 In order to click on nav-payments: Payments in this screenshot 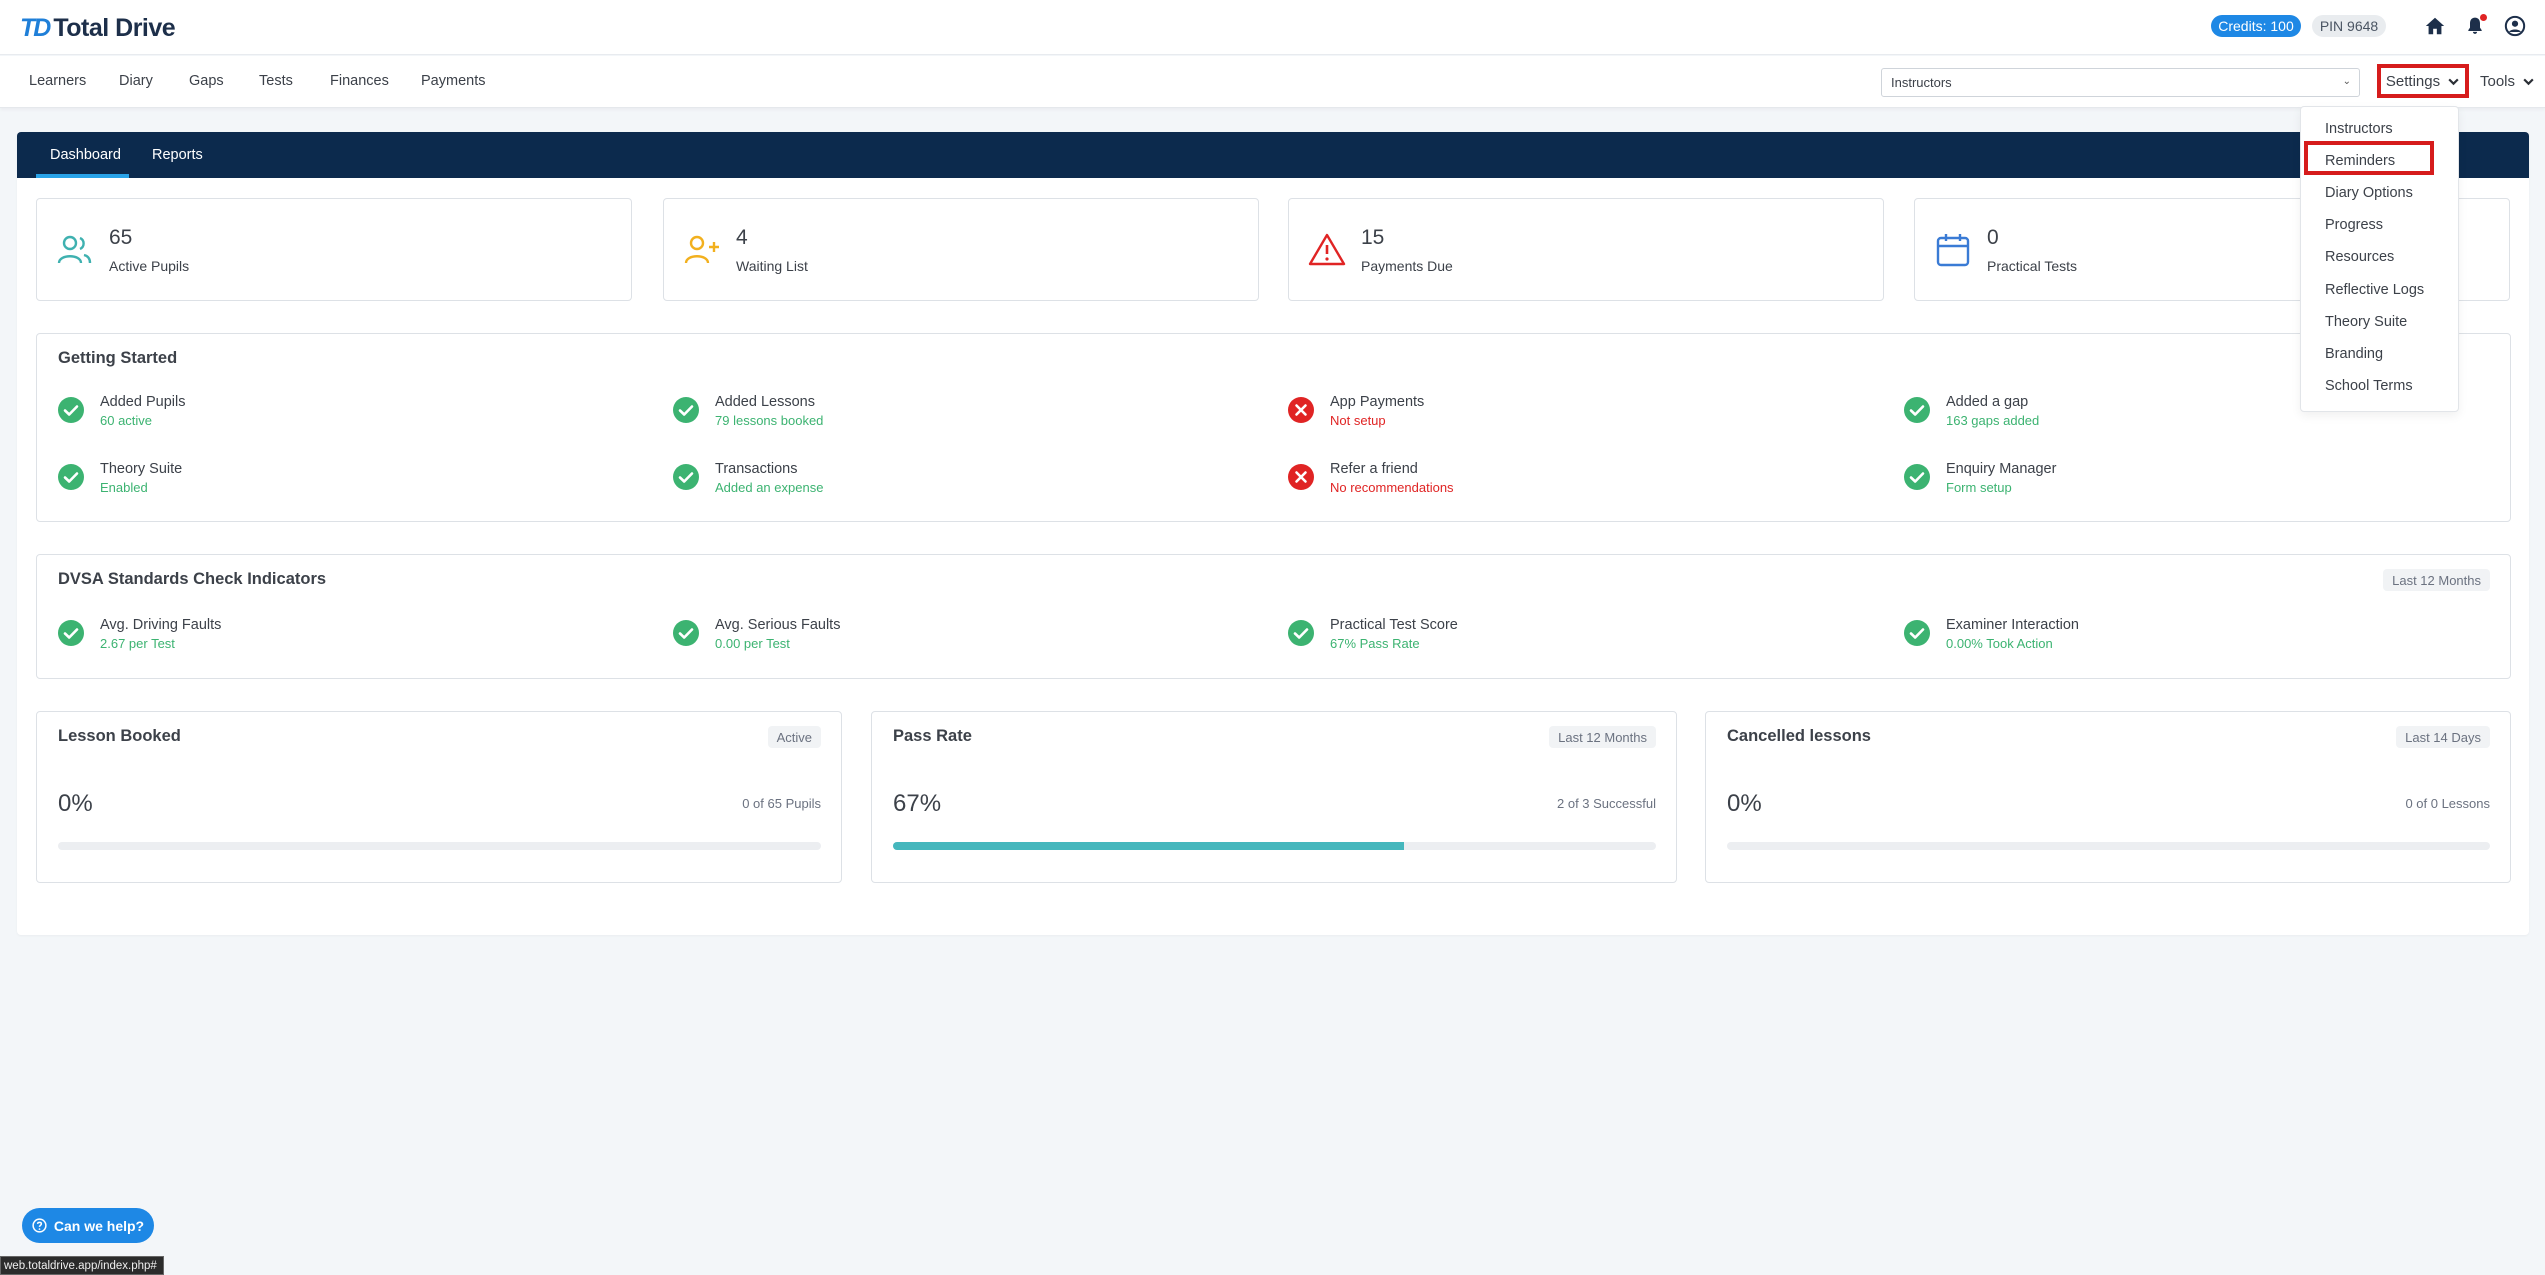, I will do `click(453, 81)`.